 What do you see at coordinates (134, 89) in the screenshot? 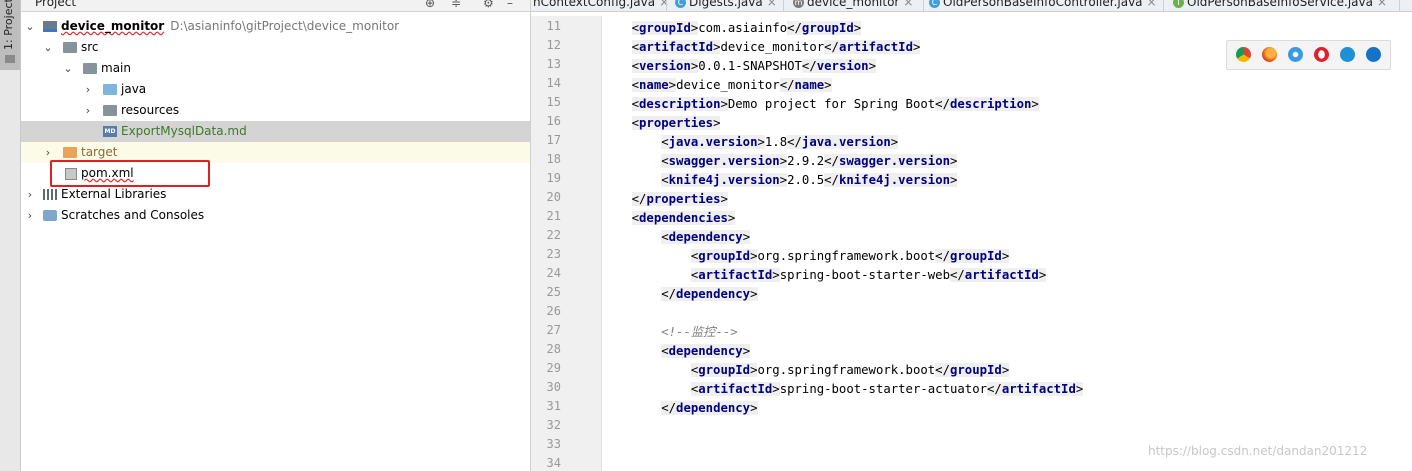
I see `tree-item-label: java` at bounding box center [134, 89].